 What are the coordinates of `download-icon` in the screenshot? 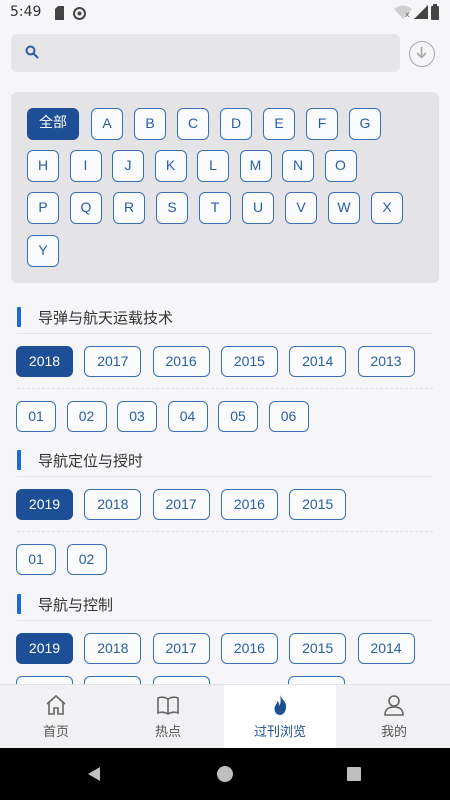 It's located at (421, 53).